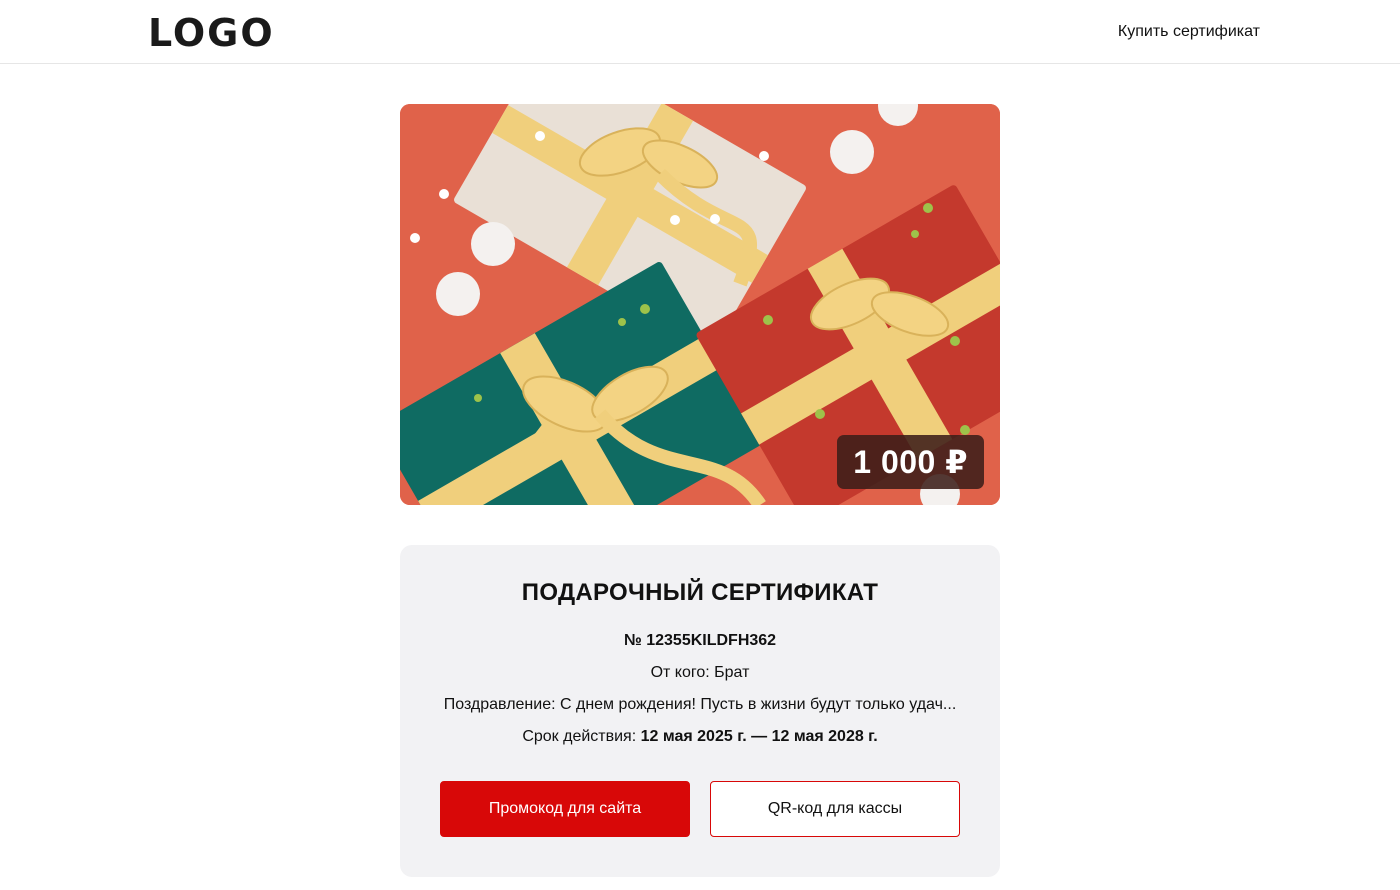 The image size is (1400, 890). What do you see at coordinates (700, 672) in the screenshot?
I see `certificate-from: От кого: Брат` at bounding box center [700, 672].